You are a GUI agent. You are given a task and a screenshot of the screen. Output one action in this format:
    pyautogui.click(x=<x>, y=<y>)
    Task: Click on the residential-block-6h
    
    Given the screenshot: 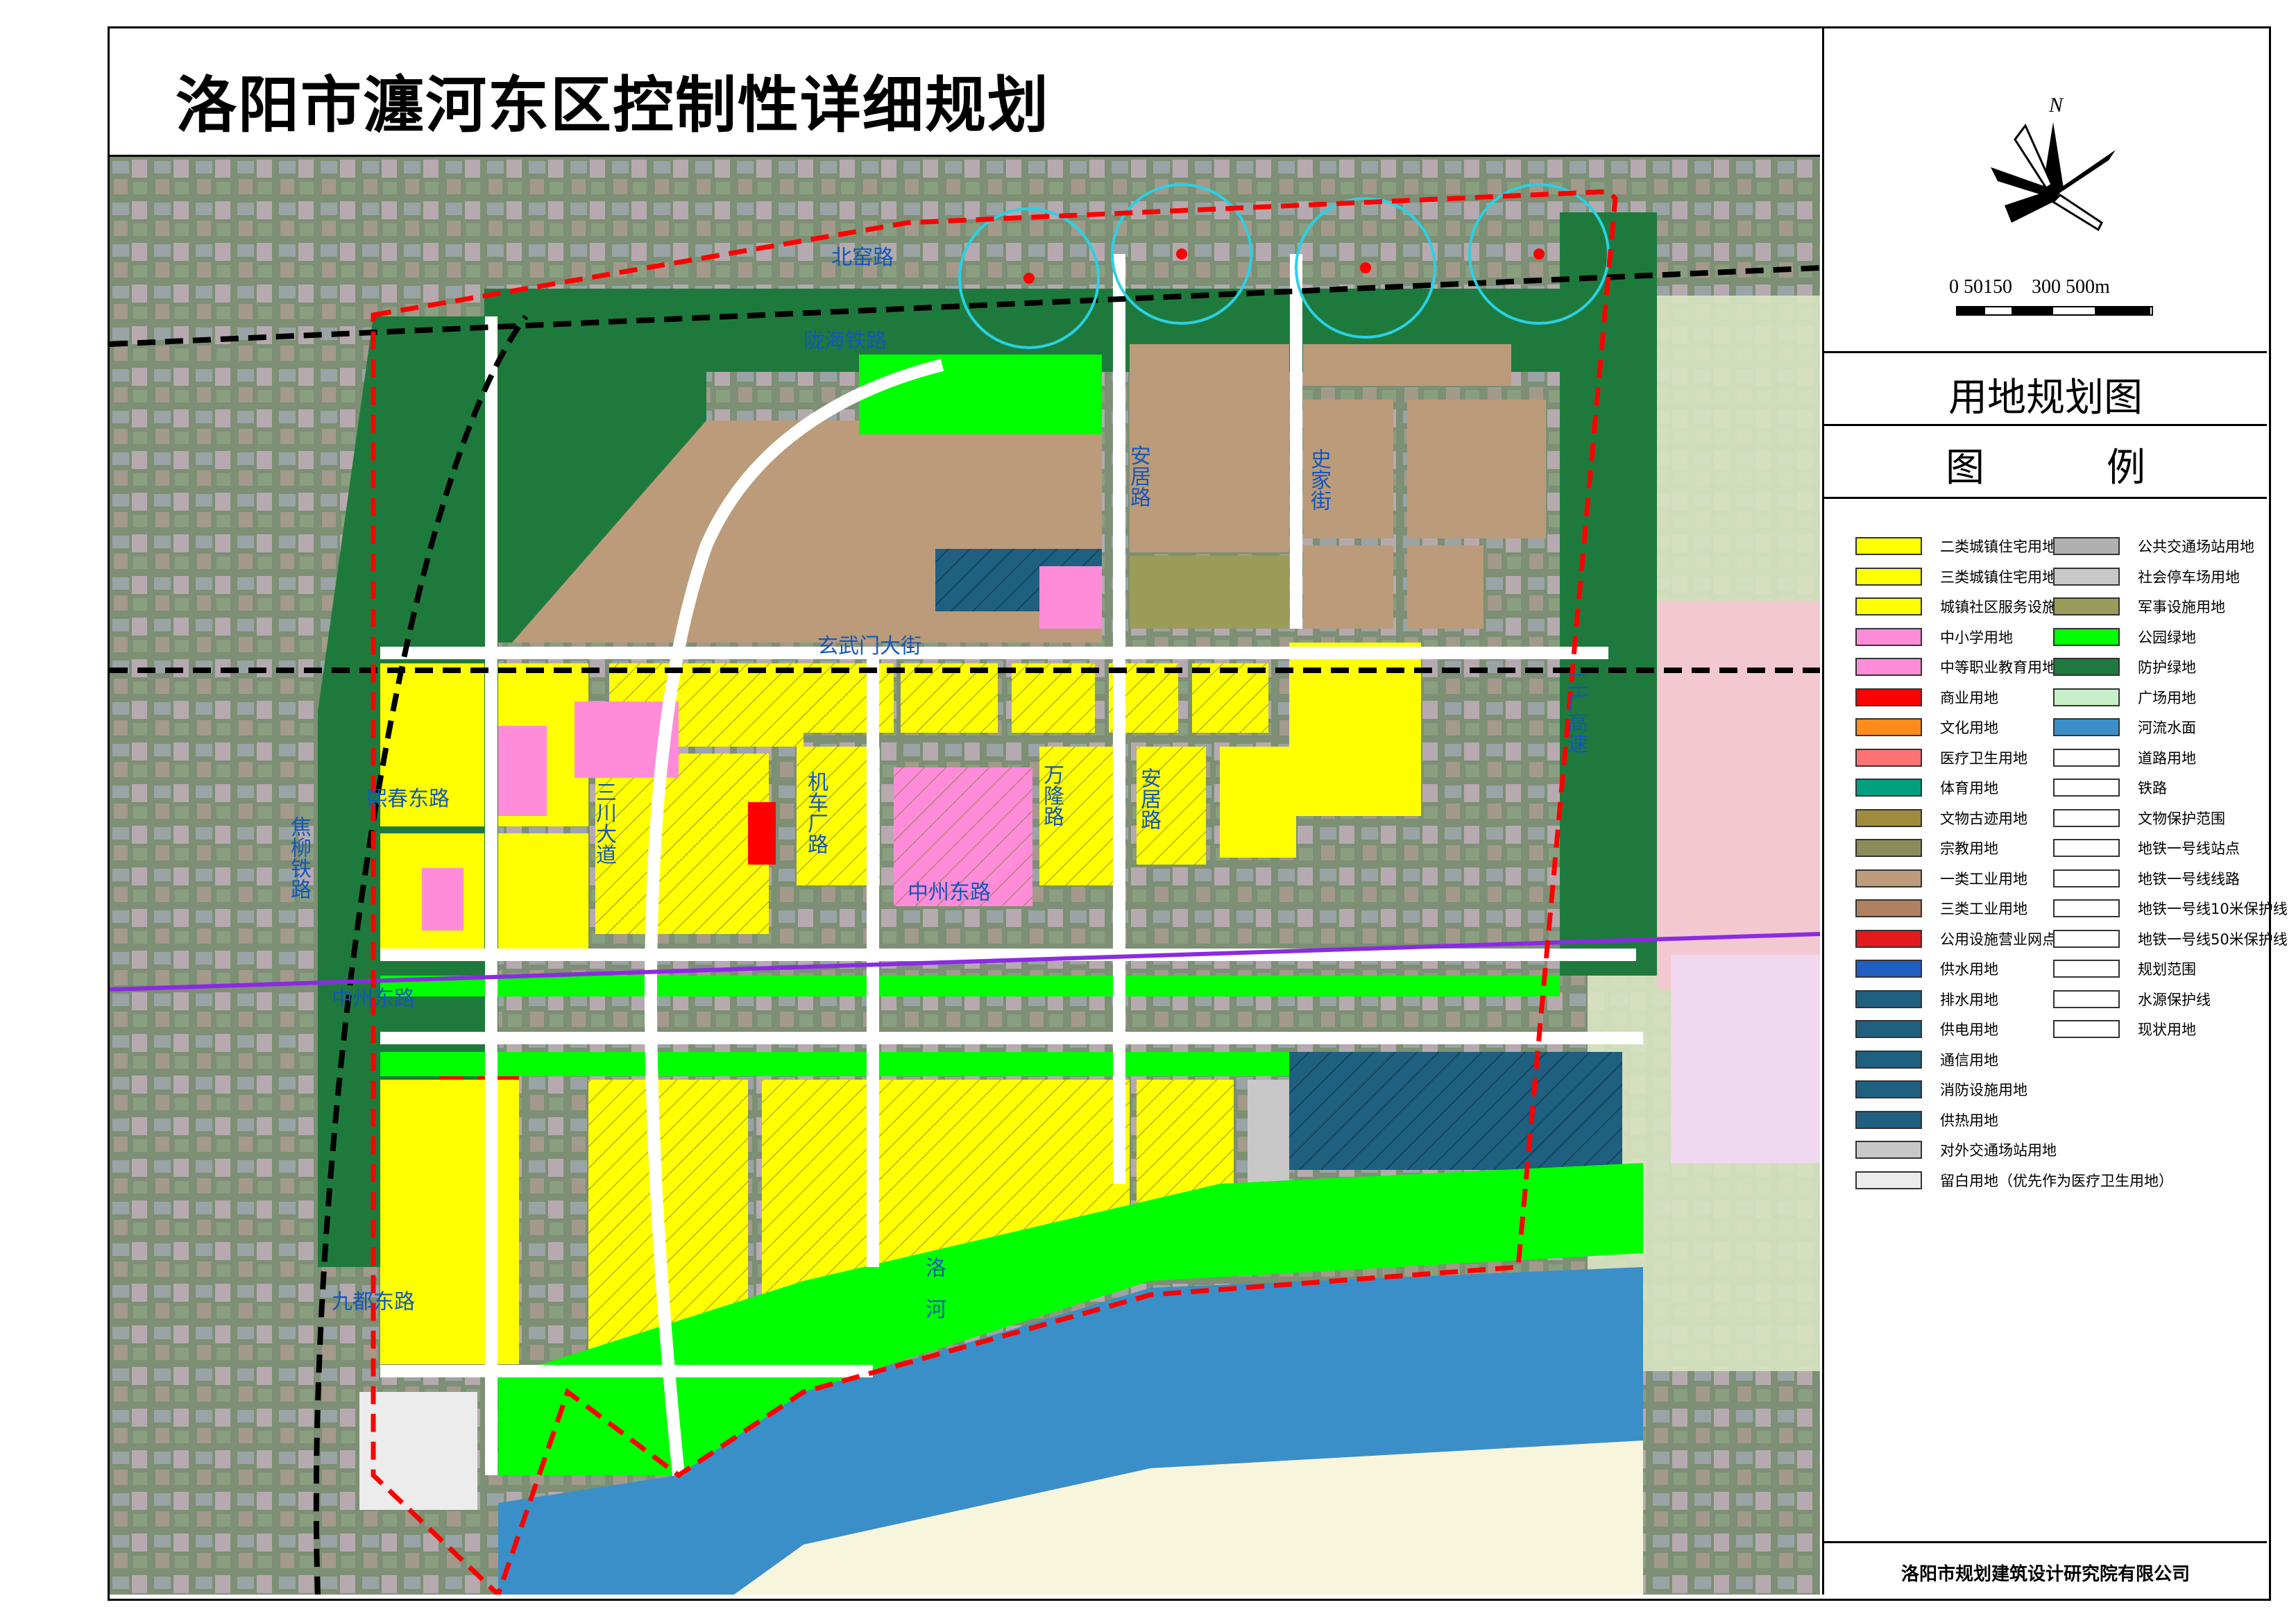 What is the action you would take?
    pyautogui.click(x=1053, y=698)
    